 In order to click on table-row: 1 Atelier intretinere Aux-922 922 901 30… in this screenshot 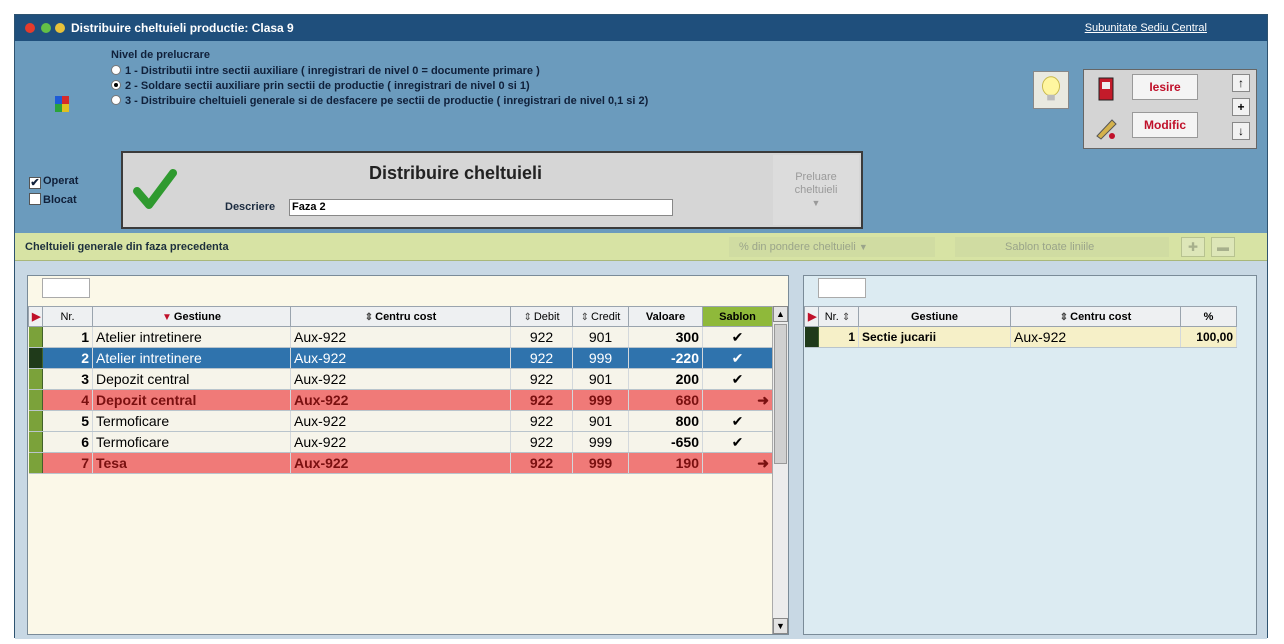, I will do `click(400, 337)`.